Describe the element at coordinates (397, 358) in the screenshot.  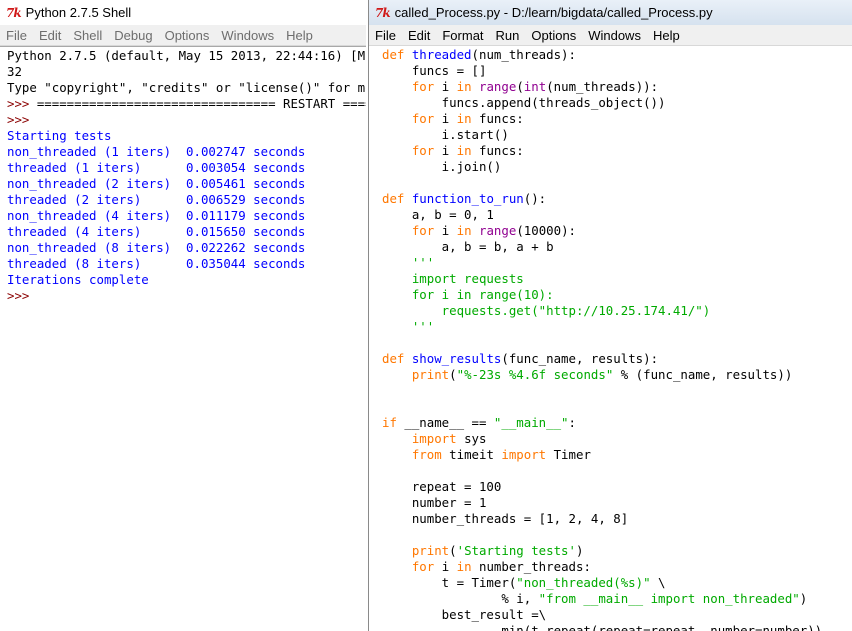
I see `code-token: def` at that location.